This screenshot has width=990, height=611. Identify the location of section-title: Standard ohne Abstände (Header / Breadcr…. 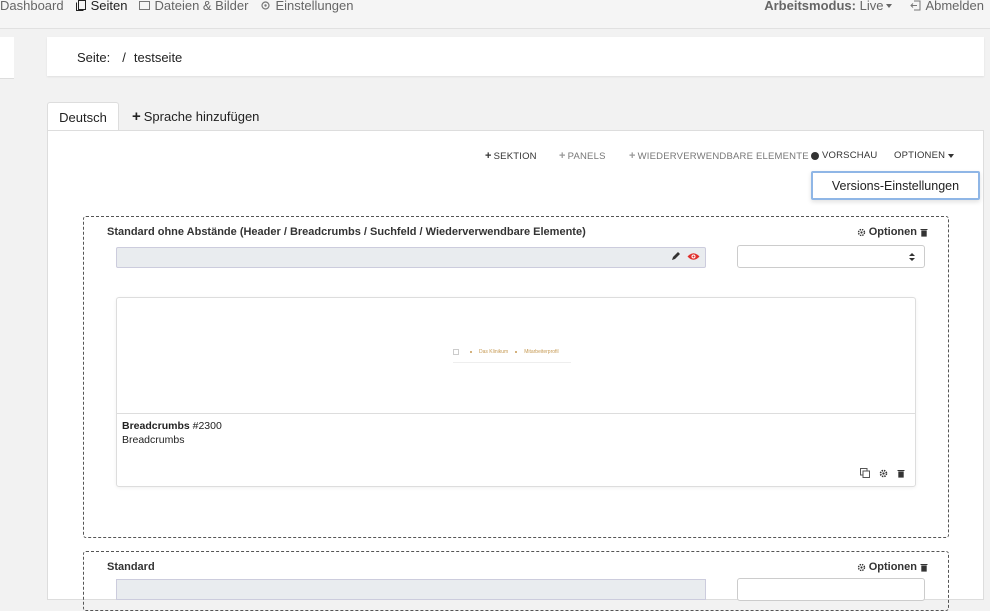
(346, 232).